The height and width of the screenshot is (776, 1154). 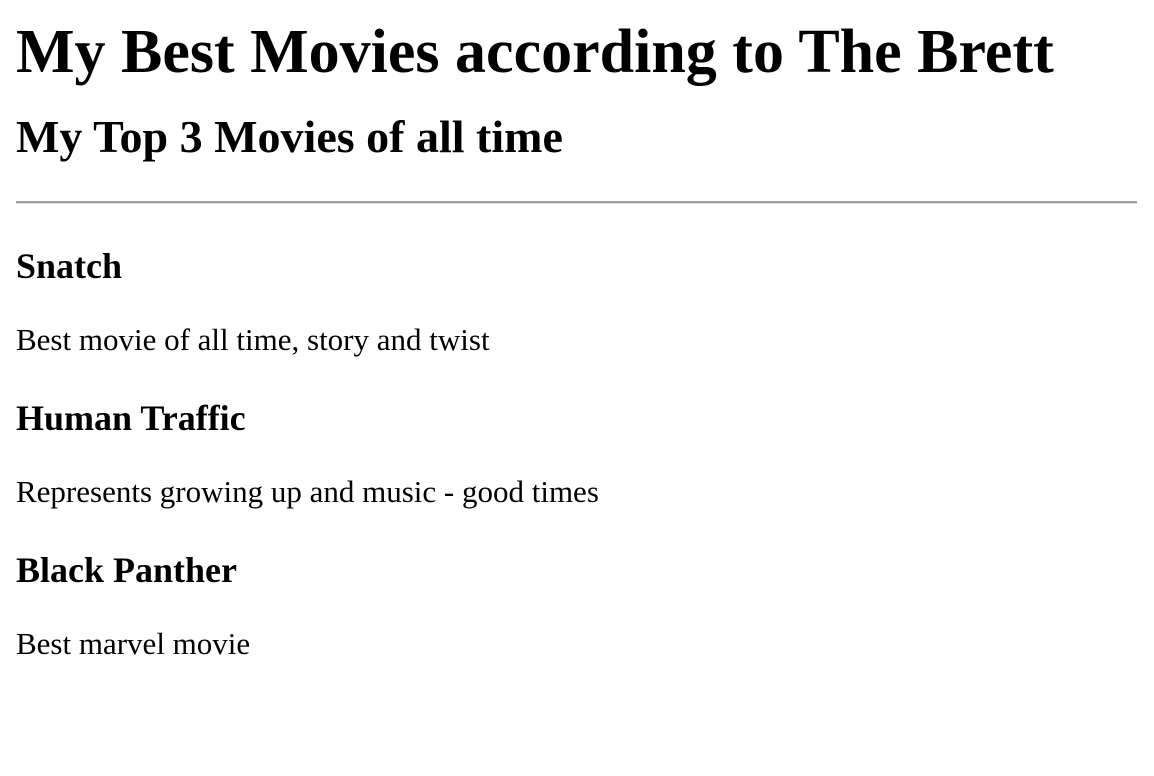 What do you see at coordinates (133, 643) in the screenshot?
I see `movie-description: Best marvel movie` at bounding box center [133, 643].